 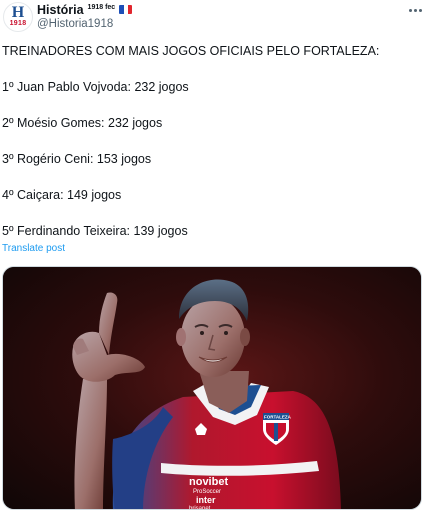 I want to click on post-text-line: 5º Ferdinando Teixeira: 139 jogos, so click(x=95, y=231).